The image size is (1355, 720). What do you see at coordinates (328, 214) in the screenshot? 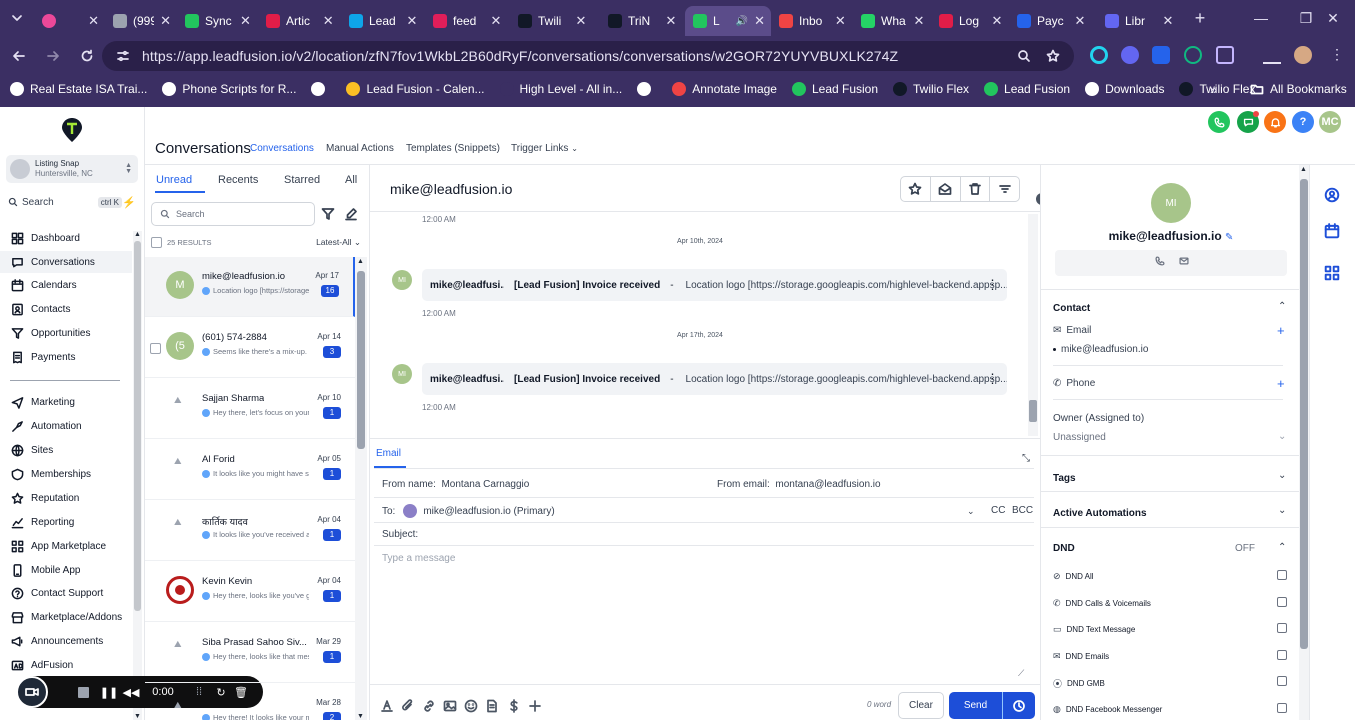
I see `filter-icon` at bounding box center [328, 214].